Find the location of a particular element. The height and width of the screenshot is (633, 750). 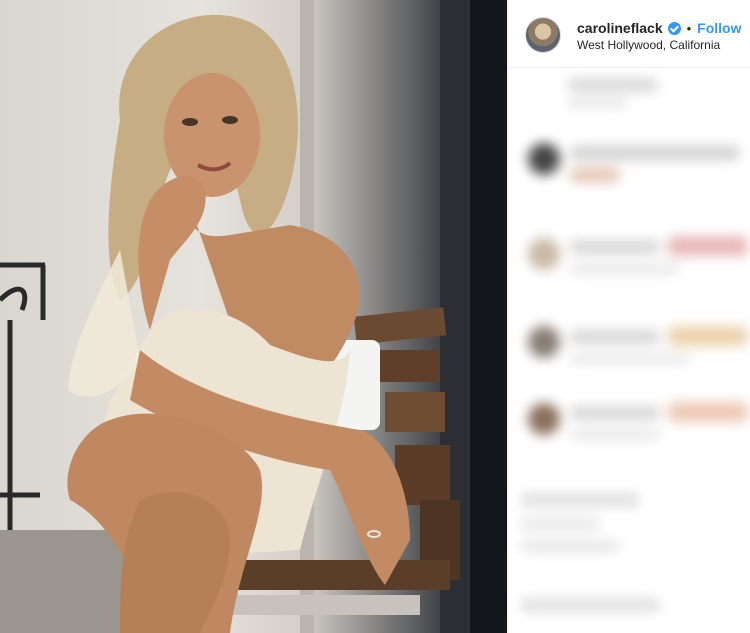

verified-badge-icon is located at coordinates (674, 28).